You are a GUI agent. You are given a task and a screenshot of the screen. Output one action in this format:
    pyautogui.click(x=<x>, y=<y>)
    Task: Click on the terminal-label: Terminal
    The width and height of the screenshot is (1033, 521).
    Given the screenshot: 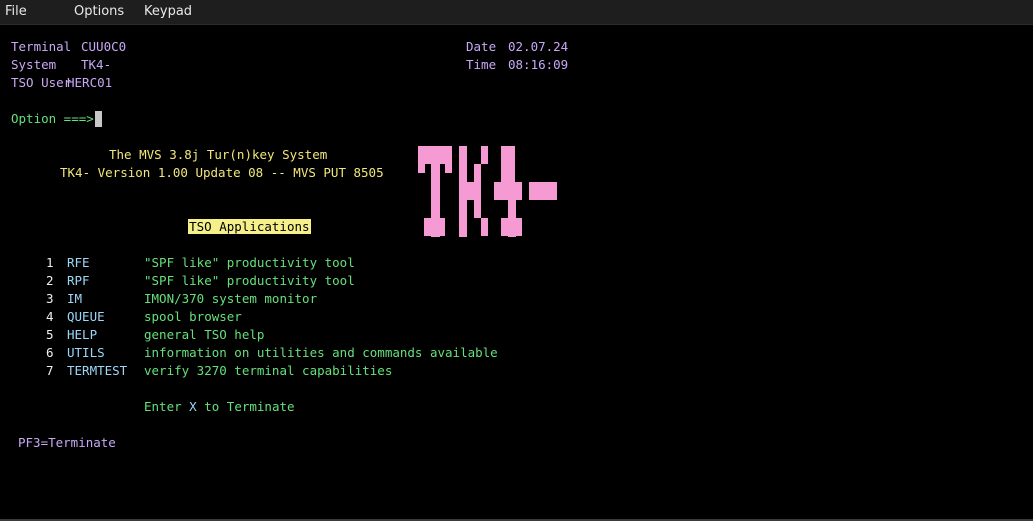 What is the action you would take?
    pyautogui.click(x=41, y=46)
    